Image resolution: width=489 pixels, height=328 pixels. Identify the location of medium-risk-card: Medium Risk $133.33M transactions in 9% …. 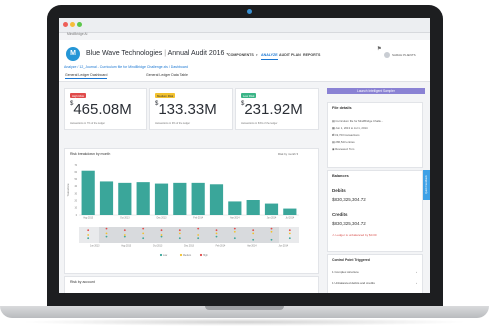
(191, 109).